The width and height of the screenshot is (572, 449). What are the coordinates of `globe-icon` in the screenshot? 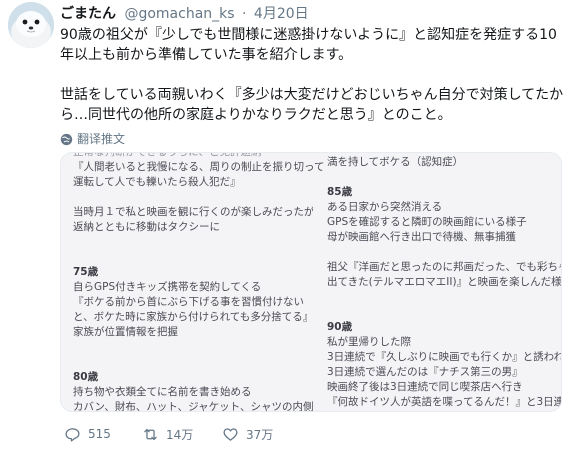 It's located at (66, 139).